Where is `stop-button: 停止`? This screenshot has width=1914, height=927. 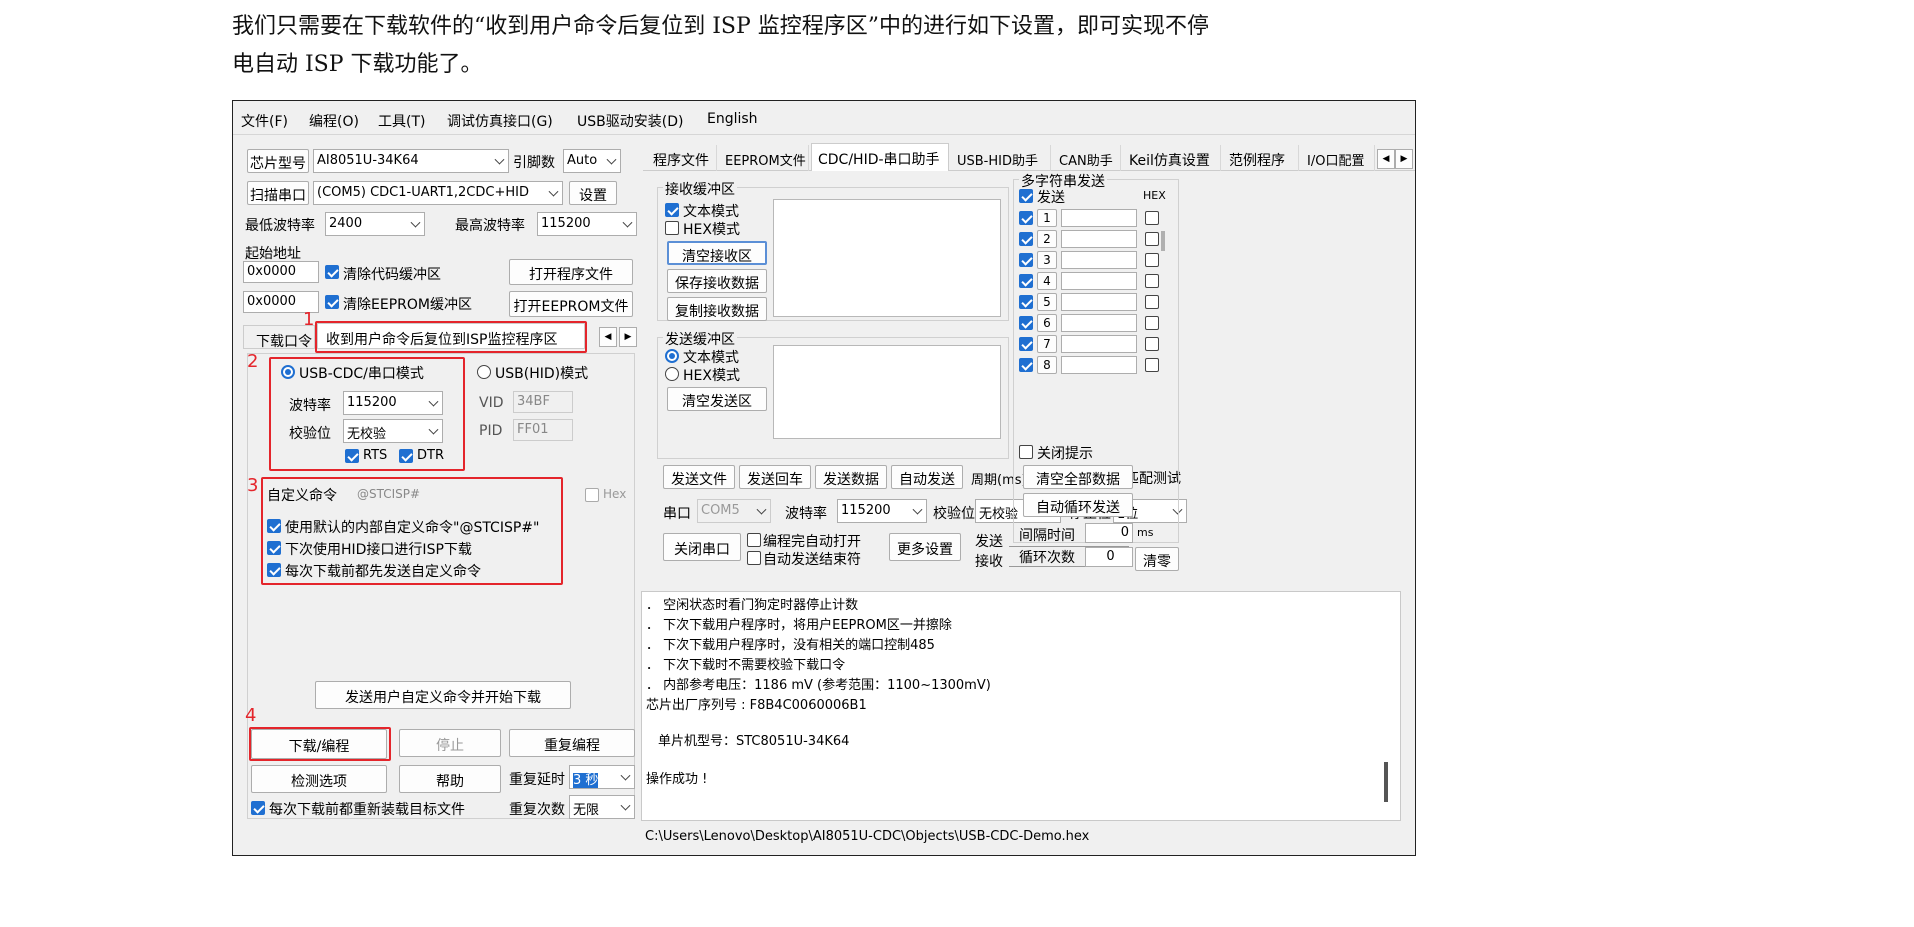
stop-button: 停止 is located at coordinates (450, 743).